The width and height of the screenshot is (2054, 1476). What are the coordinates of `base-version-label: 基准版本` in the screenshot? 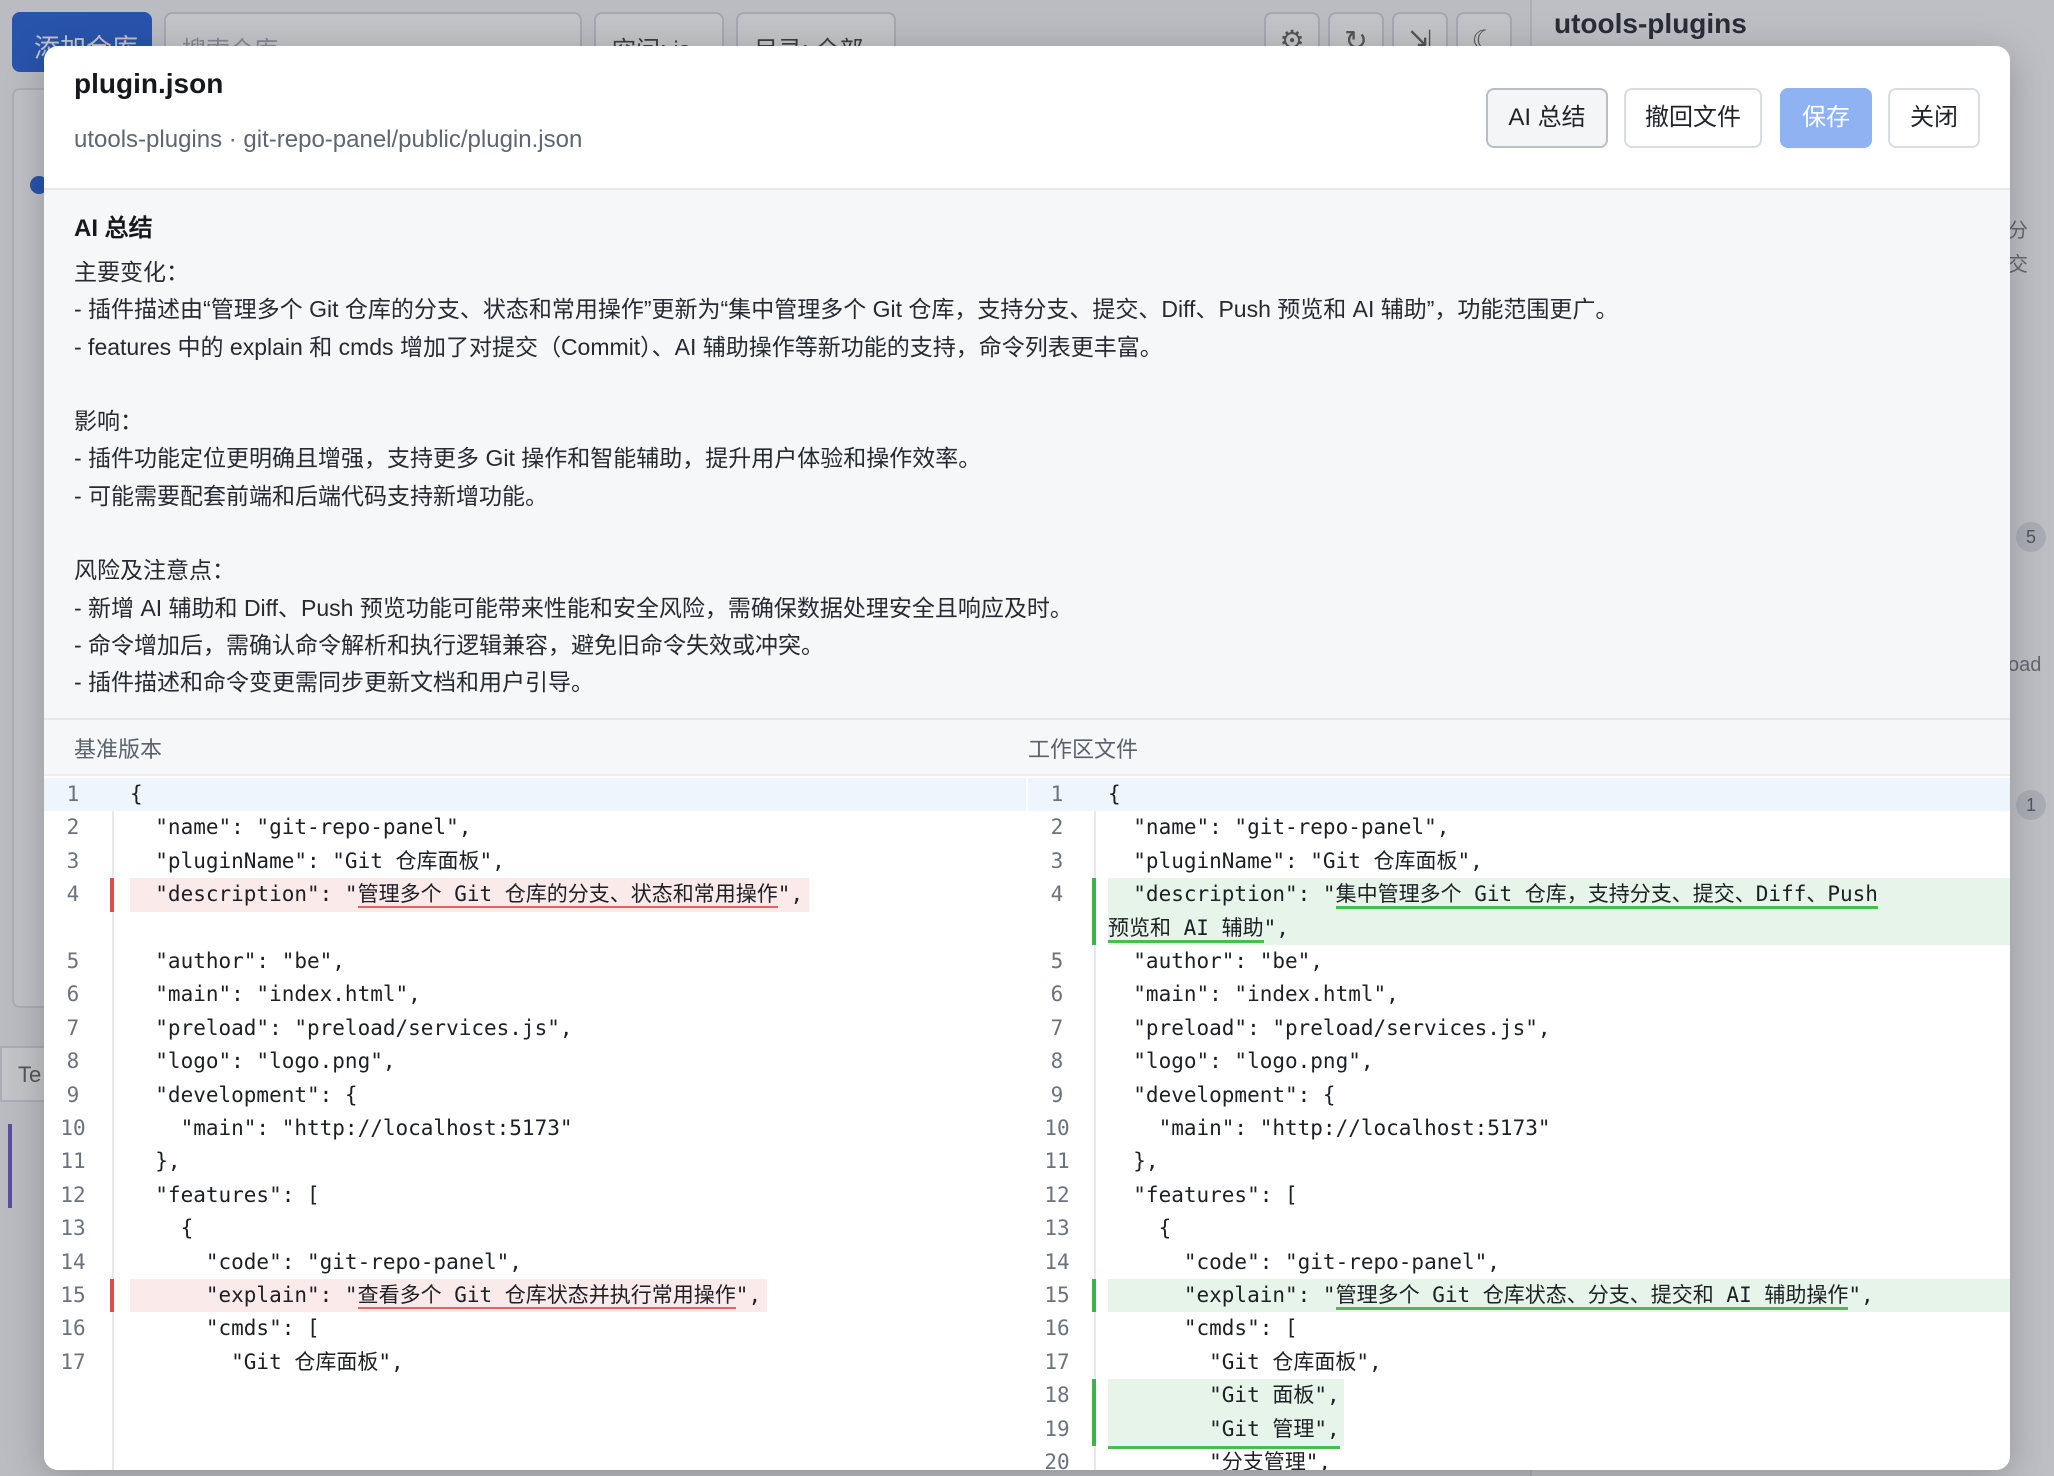 It's located at (118, 749).